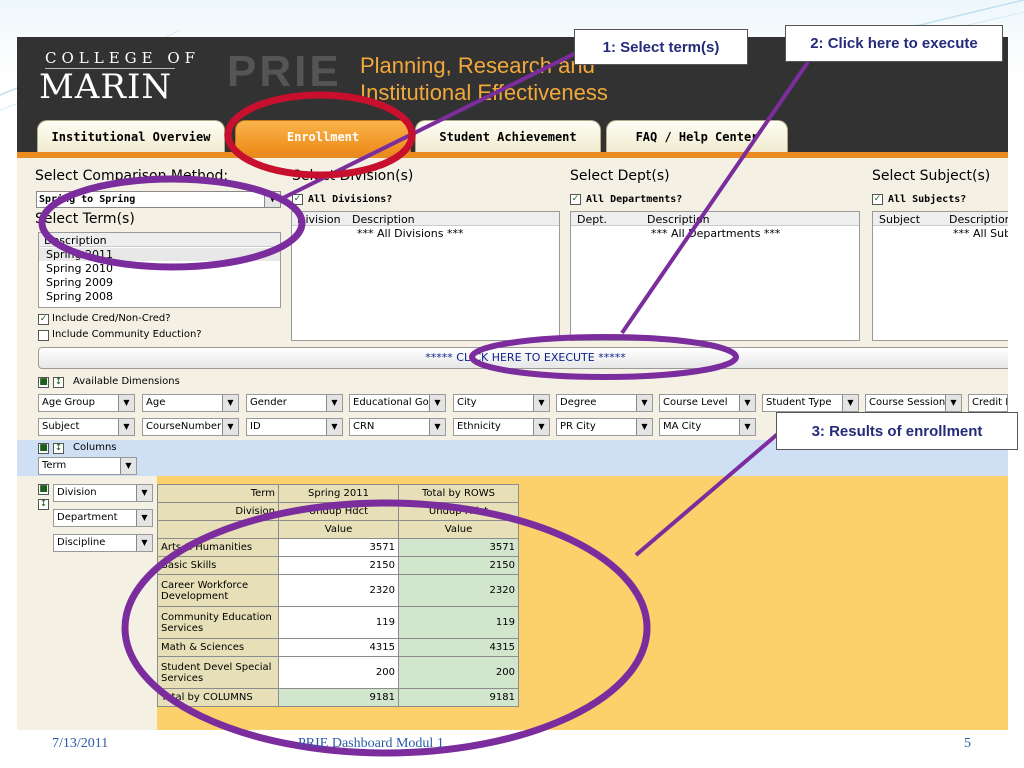  I want to click on dim-ma-city: MA City ▼, so click(707, 427).